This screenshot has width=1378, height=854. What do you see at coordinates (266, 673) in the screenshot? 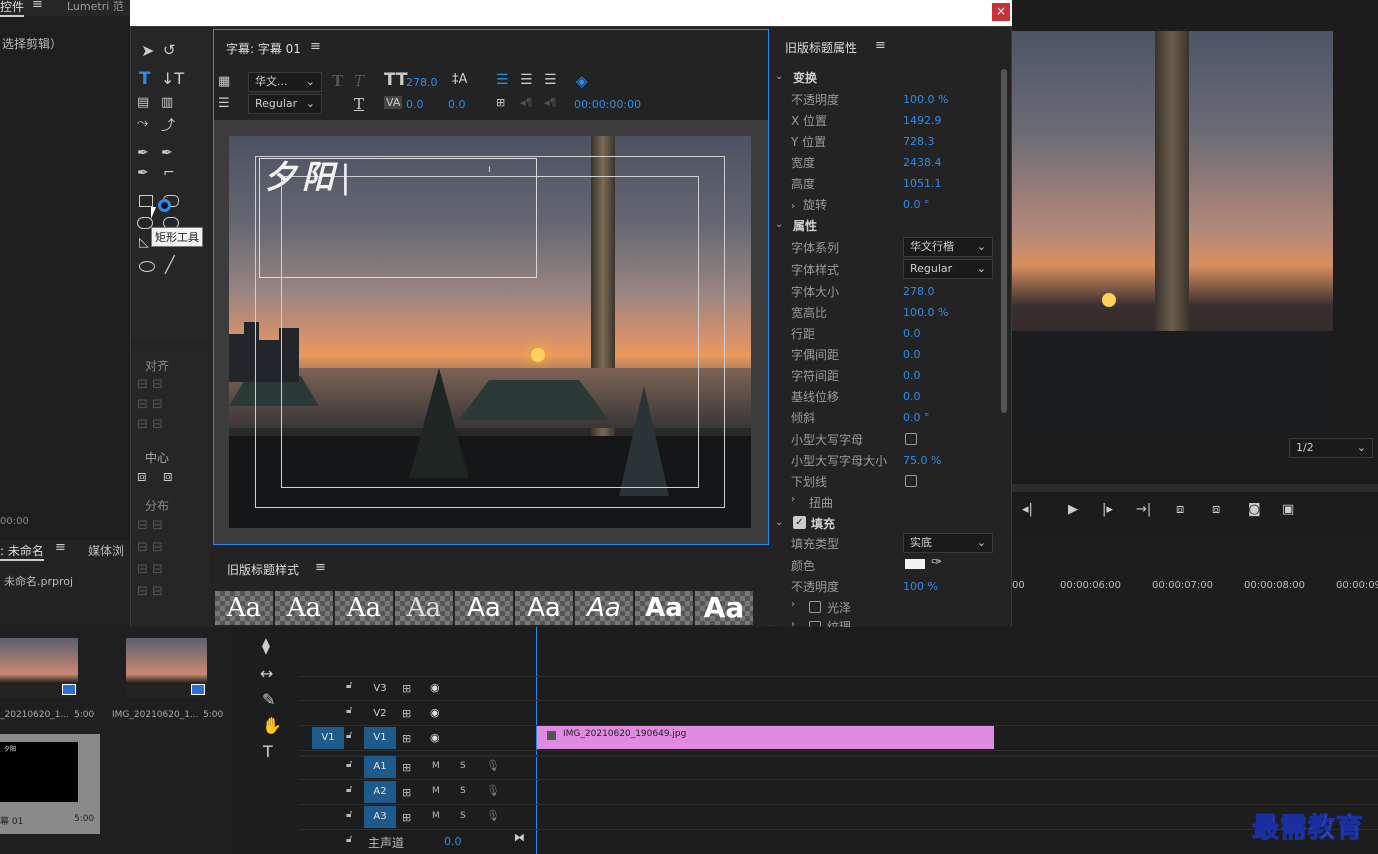
I see `slip-icon: ↔` at bounding box center [266, 673].